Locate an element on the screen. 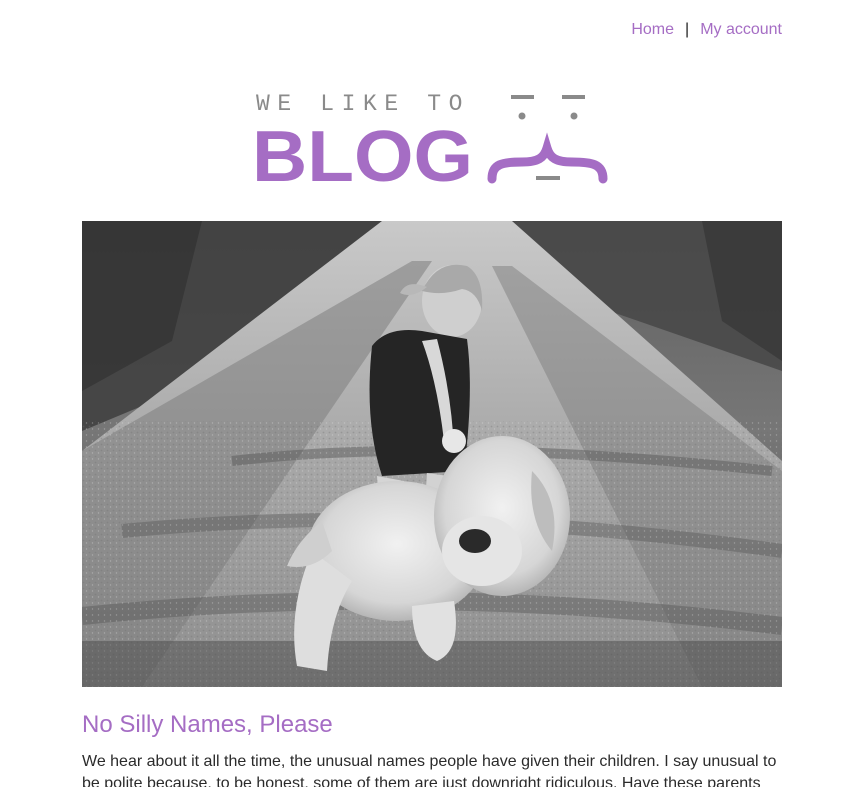 Image resolution: width=857 pixels, height=787 pixels. logo-graphic: WE LIKE TO BLOG is located at coordinates (430, 144).